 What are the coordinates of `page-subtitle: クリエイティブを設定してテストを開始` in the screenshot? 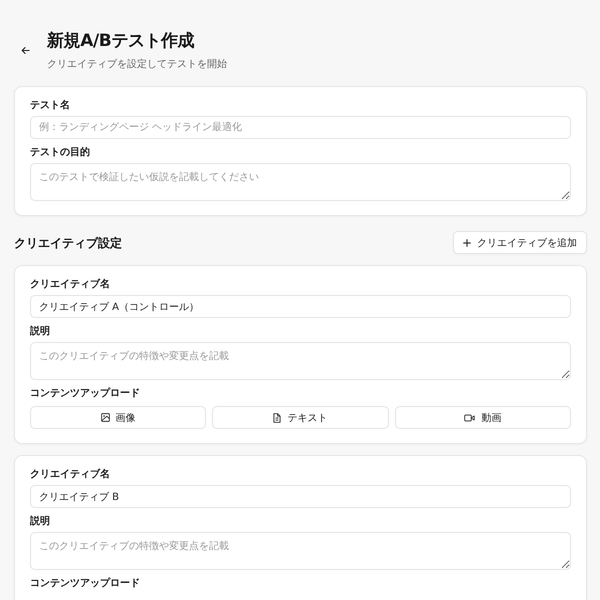 It's located at (137, 65).